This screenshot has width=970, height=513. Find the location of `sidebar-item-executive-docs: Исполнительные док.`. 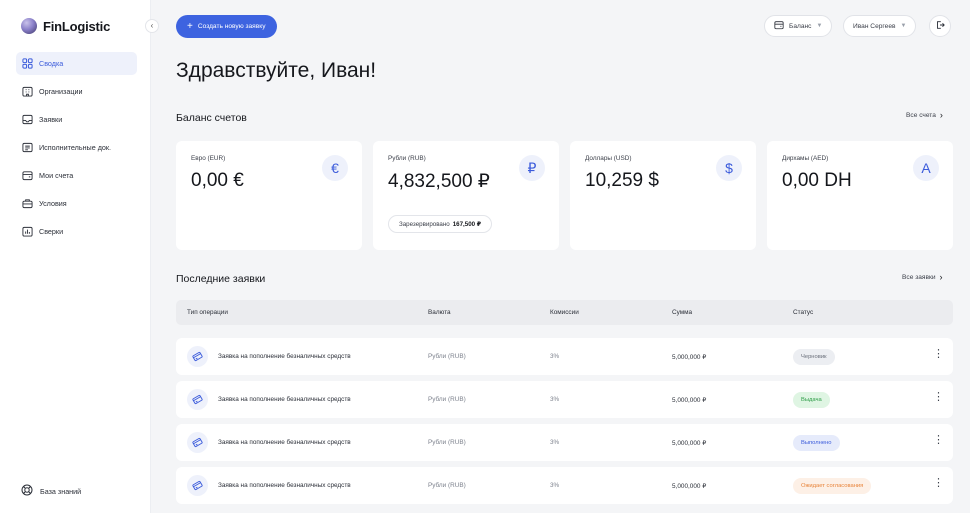

sidebar-item-executive-docs: Исполнительные док. is located at coordinates (76, 147).